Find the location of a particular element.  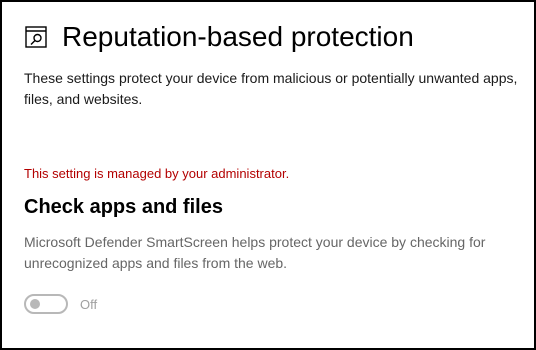

page-title: Reputation-based protection is located at coordinates (238, 36).